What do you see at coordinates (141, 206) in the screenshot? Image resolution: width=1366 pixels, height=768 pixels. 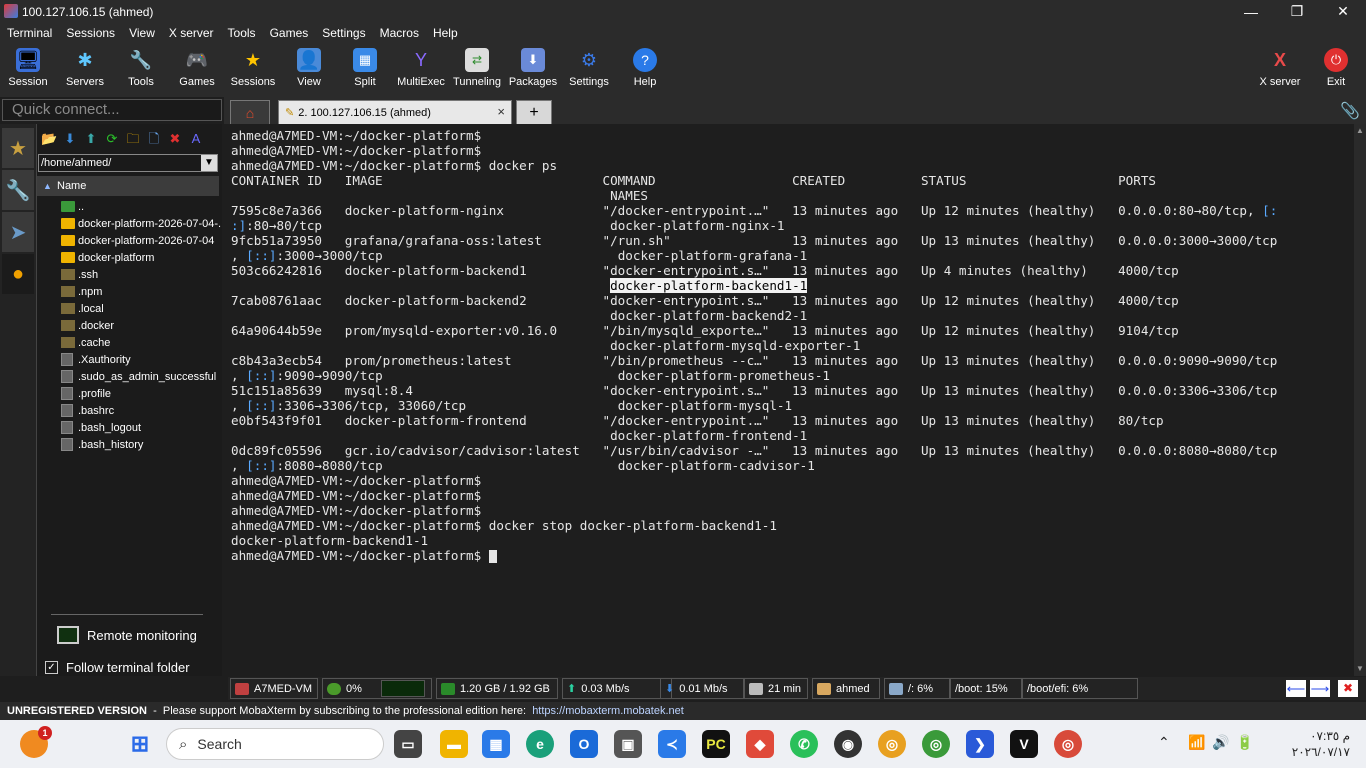 I see `file-list-item: ..` at bounding box center [141, 206].